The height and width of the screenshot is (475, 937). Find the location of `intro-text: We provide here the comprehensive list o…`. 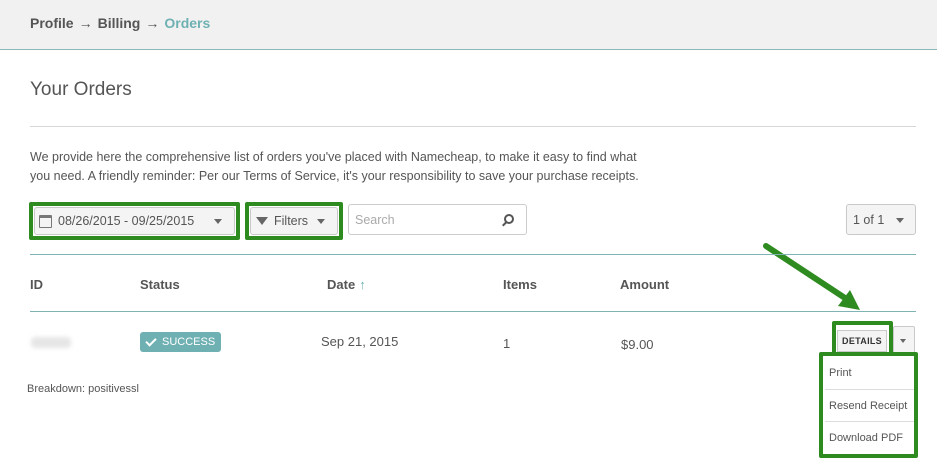

intro-text: We provide here the comprehensive list o… is located at coordinates (370, 167).